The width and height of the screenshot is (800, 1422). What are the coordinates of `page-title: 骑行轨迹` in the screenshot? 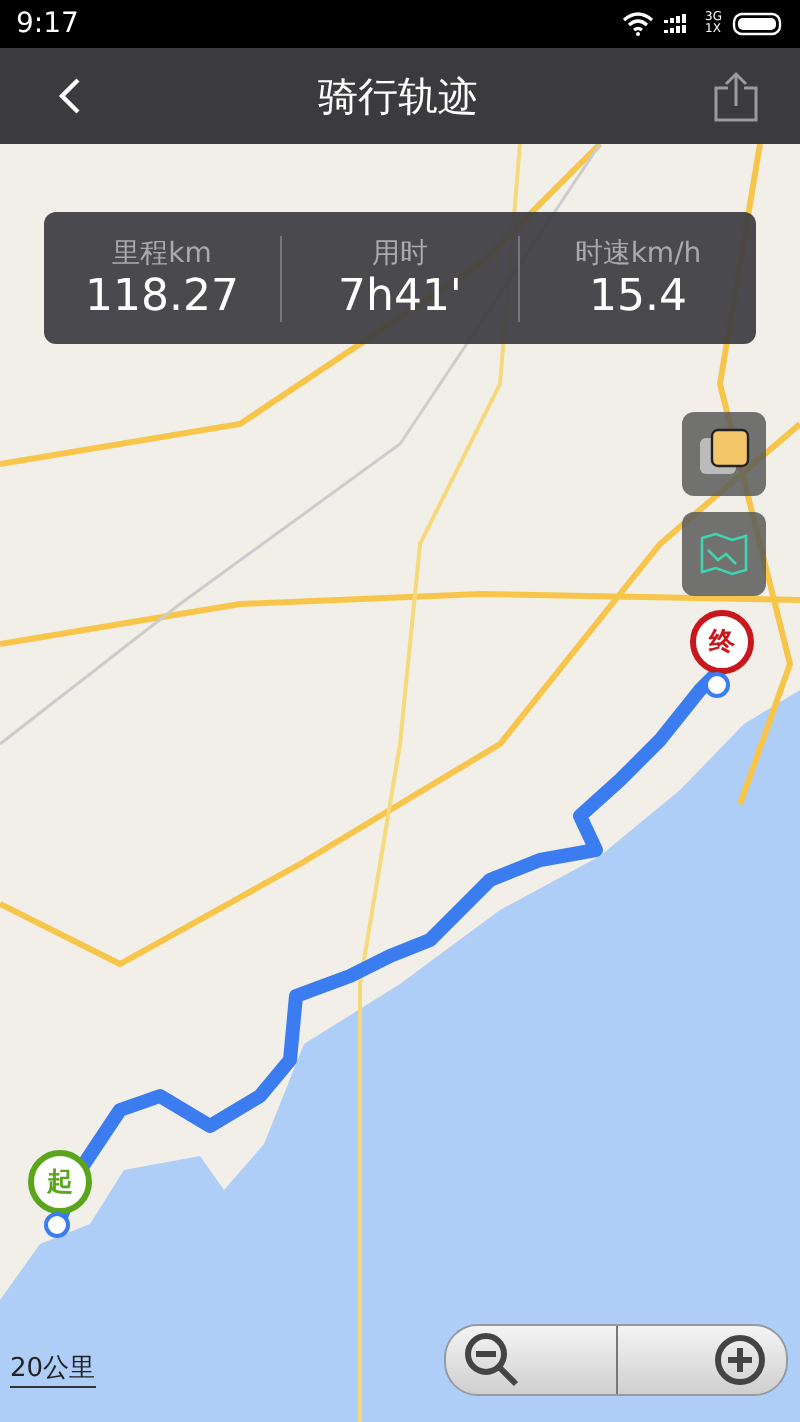 It's located at (398, 96).